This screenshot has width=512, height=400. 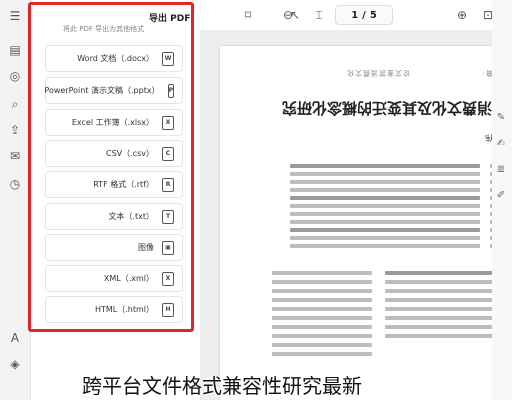 I want to click on export-txt-option: 文本（.txt） T, so click(x=114, y=216).